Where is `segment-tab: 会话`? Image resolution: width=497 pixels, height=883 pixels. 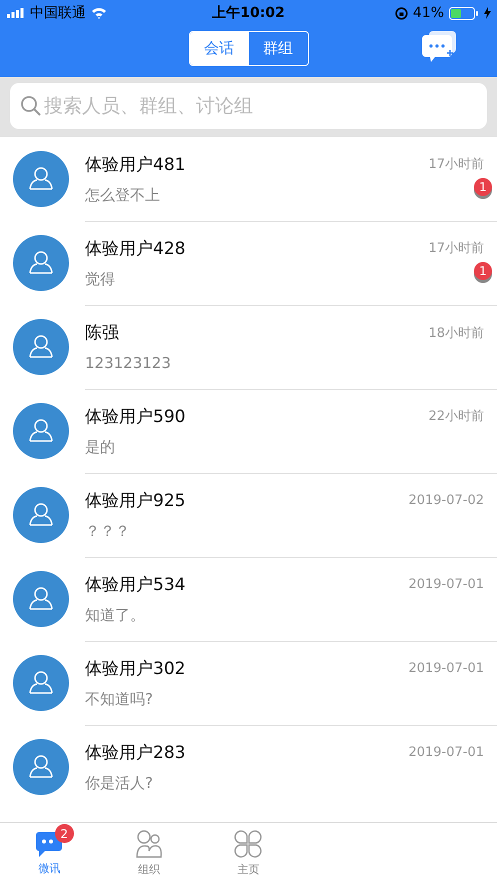 segment-tab: 会话 is located at coordinates (219, 48).